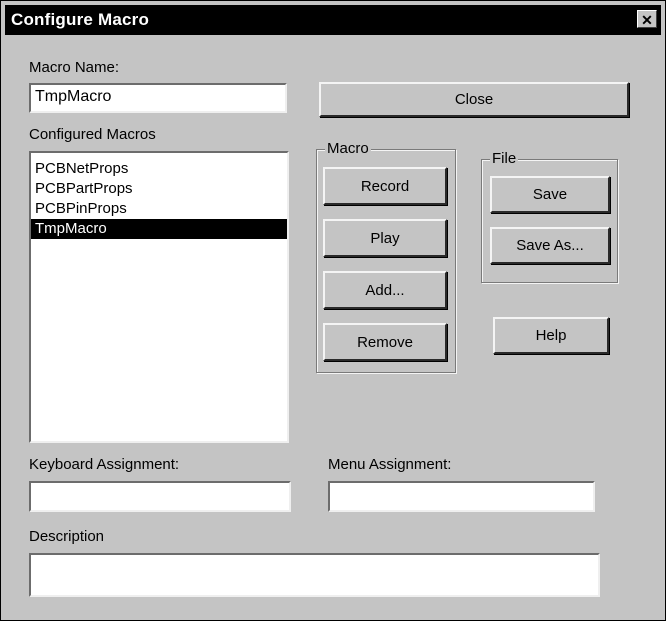 This screenshot has height=623, width=668. What do you see at coordinates (159, 169) in the screenshot?
I see `list-item: PCBNetProps` at bounding box center [159, 169].